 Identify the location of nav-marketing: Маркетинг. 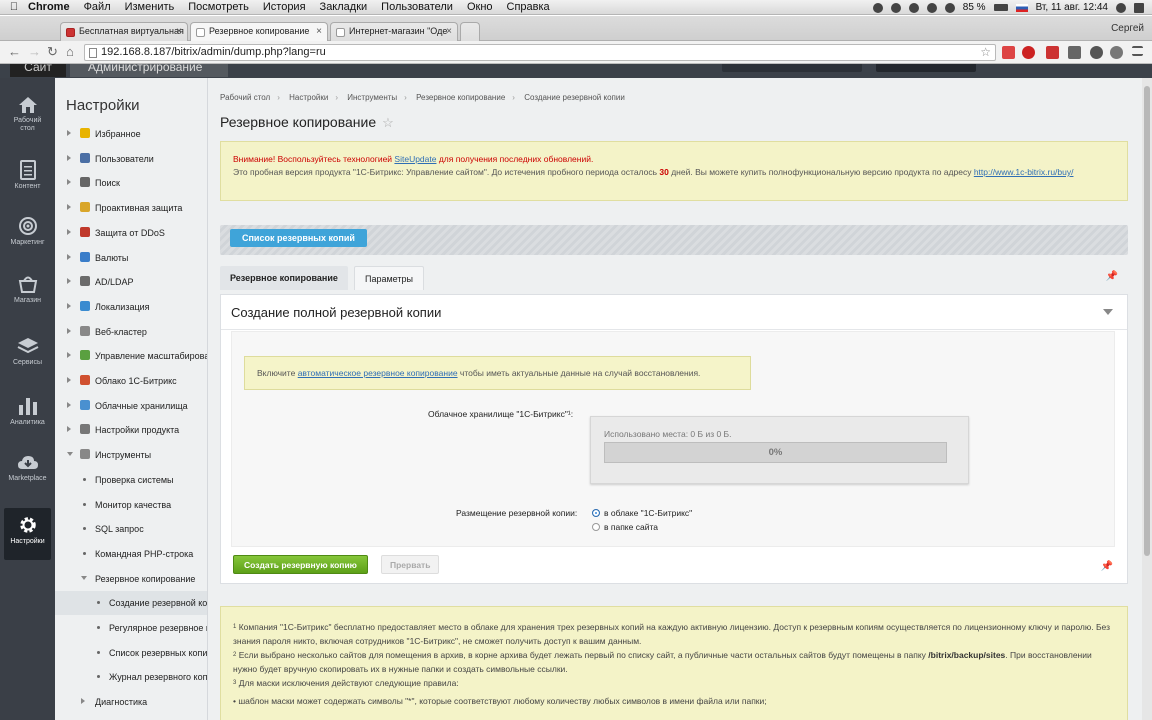
(27, 231).